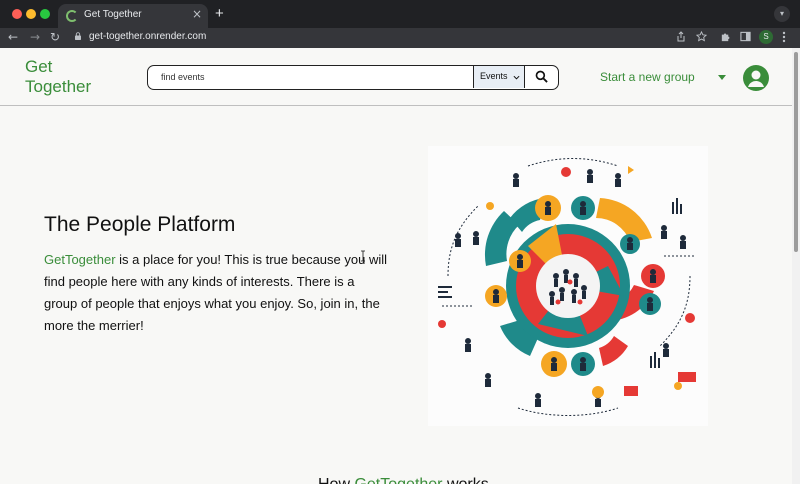  I want to click on how-heading-prefix: How, so click(336, 480).